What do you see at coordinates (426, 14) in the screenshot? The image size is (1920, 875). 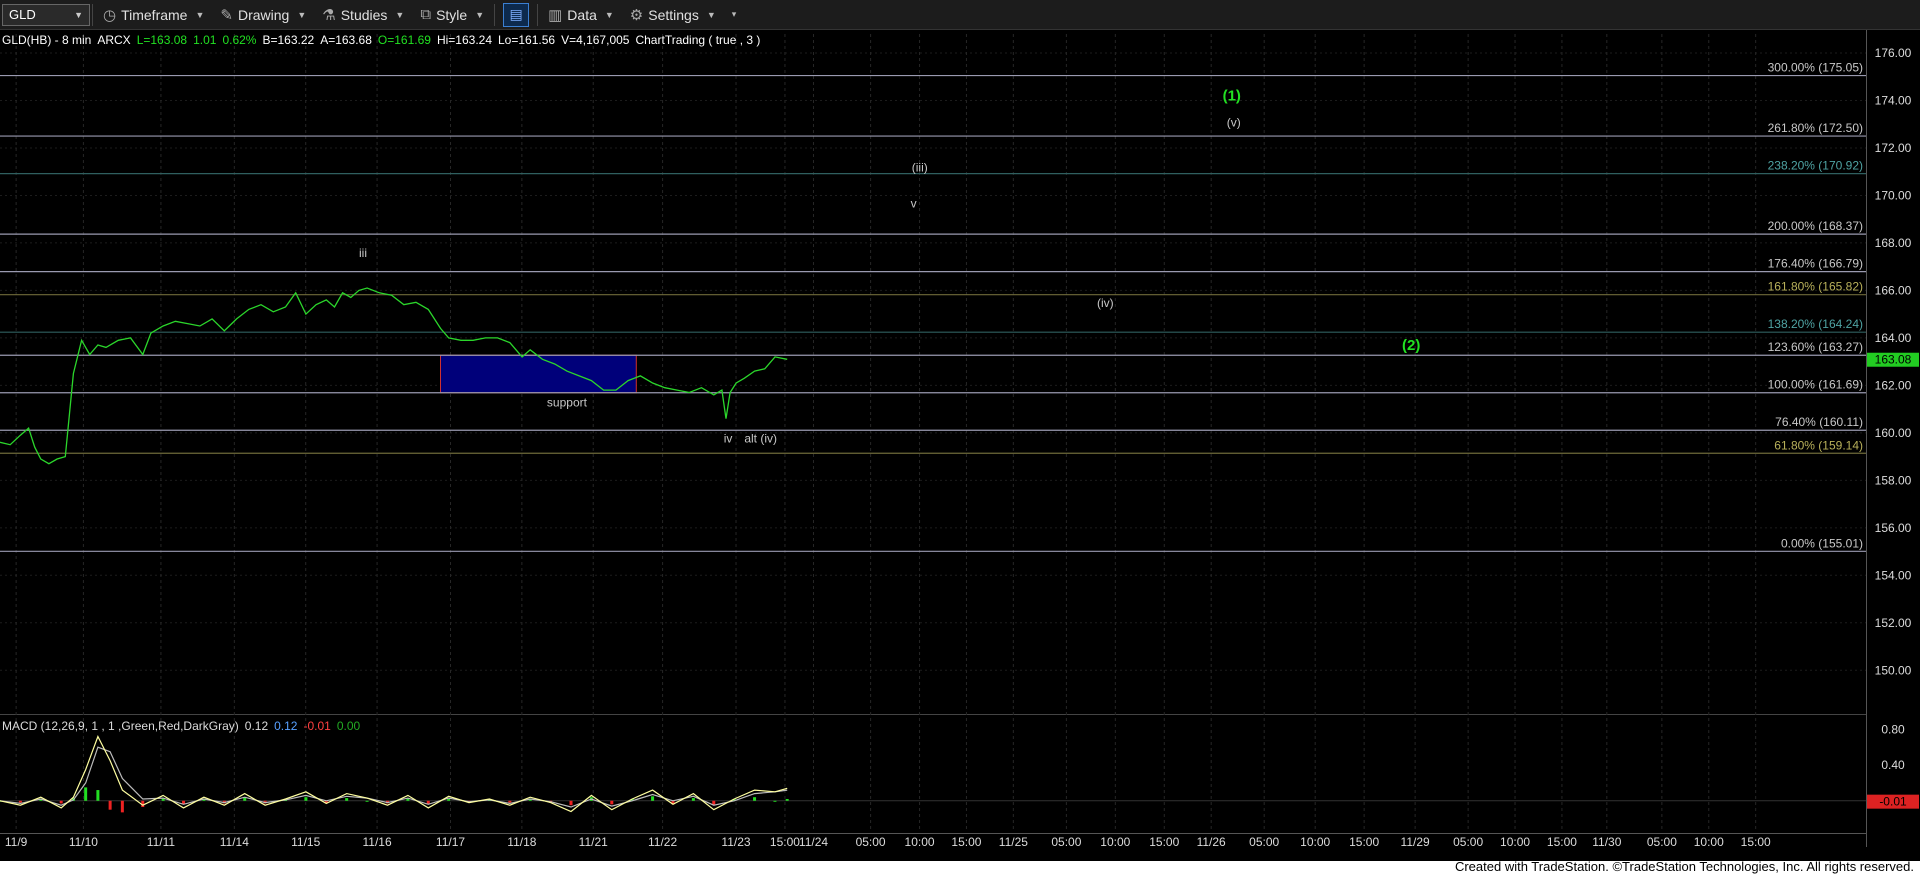 I see `style-icon: ⧉` at bounding box center [426, 14].